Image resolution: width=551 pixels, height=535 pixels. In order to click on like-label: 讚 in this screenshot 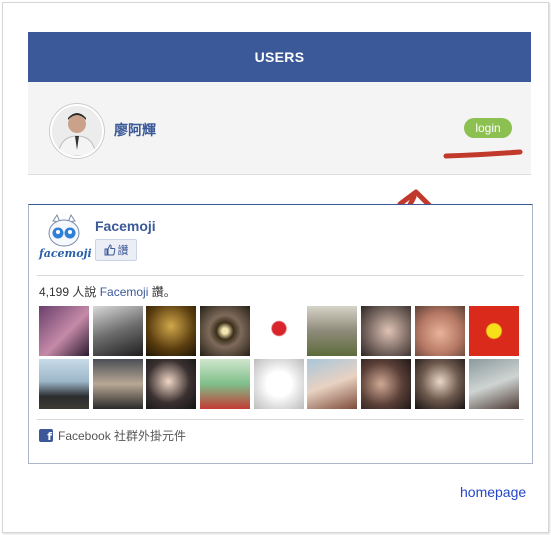, I will do `click(123, 251)`.